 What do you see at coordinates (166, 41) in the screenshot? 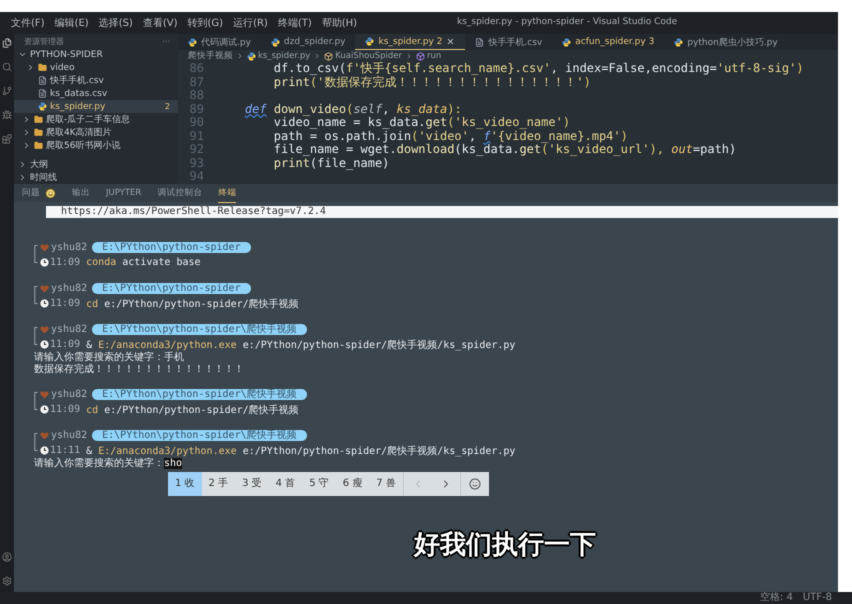
I see `more-actions: ···` at bounding box center [166, 41].